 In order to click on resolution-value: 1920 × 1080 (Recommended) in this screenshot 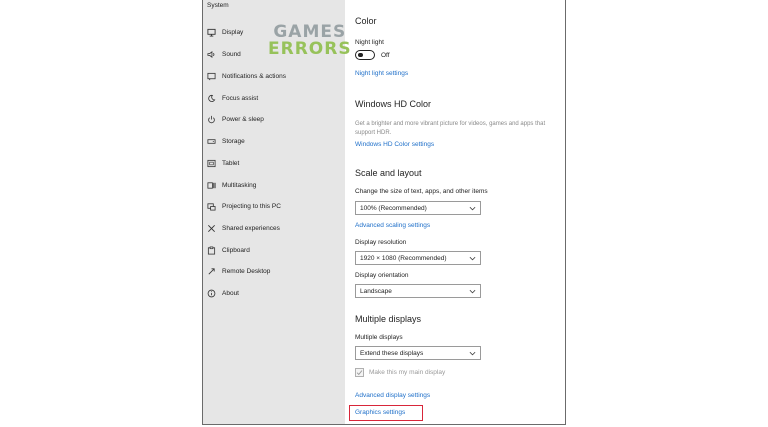, I will do `click(403, 258)`.